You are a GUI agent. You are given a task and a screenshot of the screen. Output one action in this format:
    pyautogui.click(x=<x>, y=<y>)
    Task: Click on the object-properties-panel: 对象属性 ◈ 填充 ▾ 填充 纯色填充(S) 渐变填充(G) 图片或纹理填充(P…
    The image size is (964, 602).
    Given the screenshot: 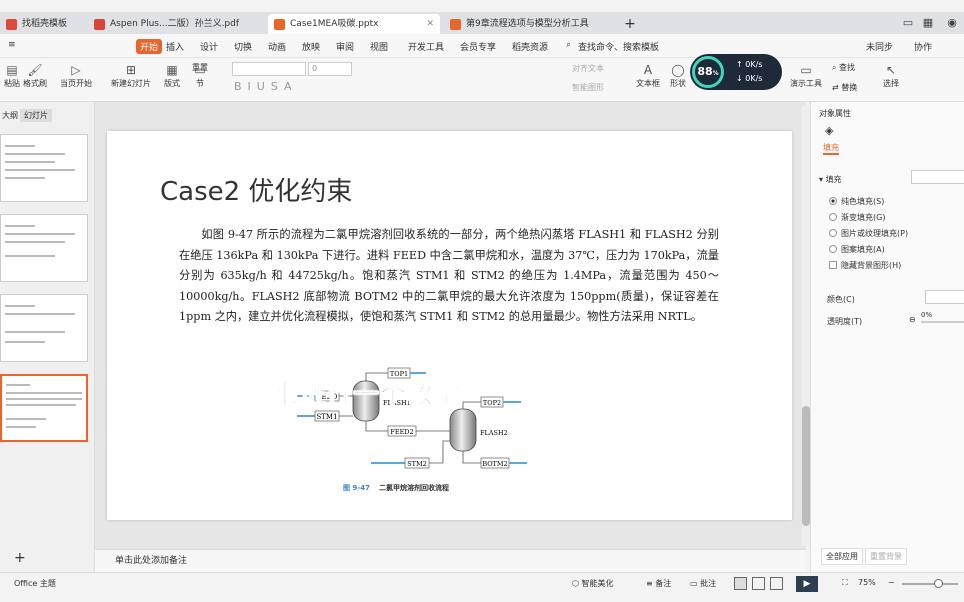 What is the action you would take?
    pyautogui.click(x=887, y=337)
    